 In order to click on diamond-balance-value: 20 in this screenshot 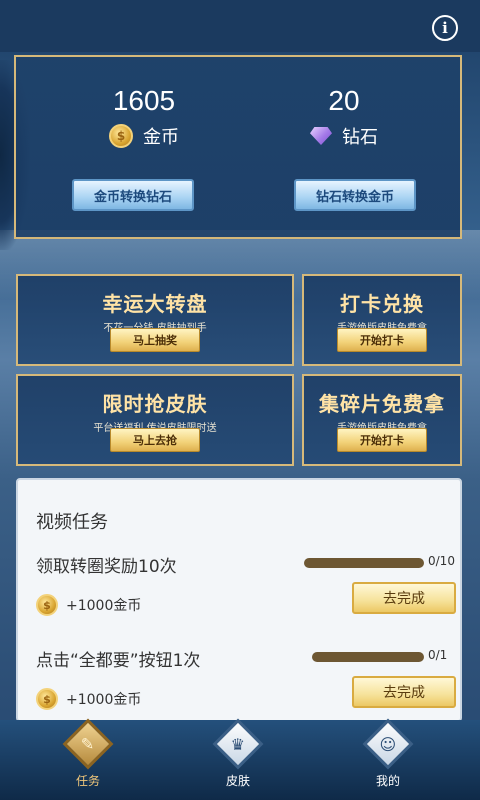, I will do `click(344, 100)`.